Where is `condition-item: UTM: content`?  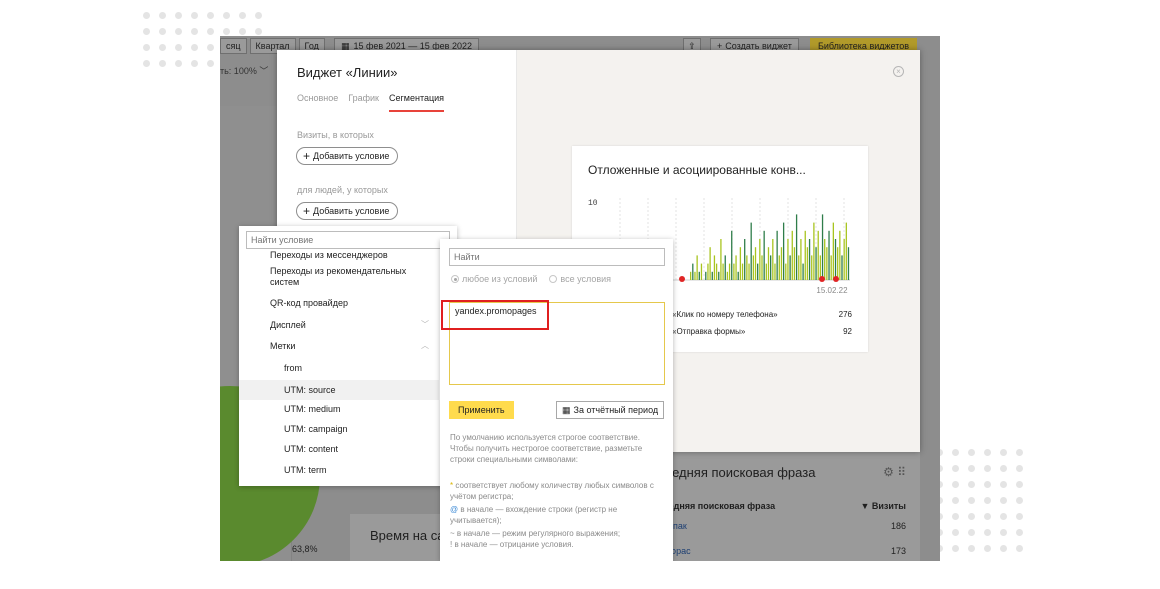
condition-item: UTM: content is located at coordinates (339, 449).